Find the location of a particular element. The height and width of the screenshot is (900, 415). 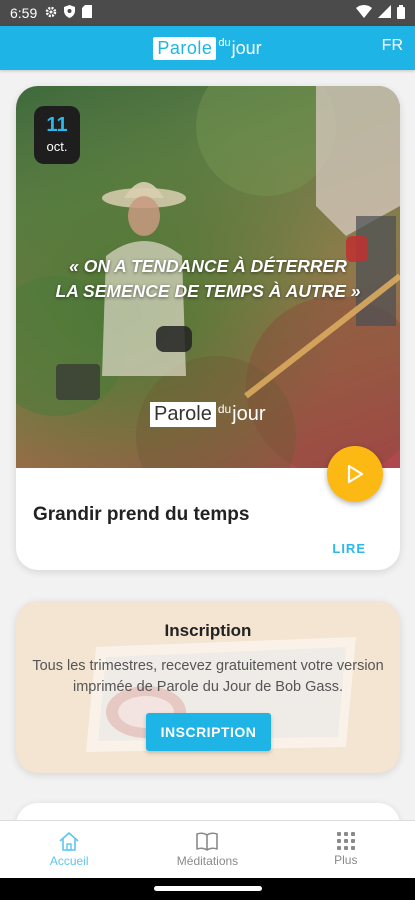

settings-icon is located at coordinates (51, 13).